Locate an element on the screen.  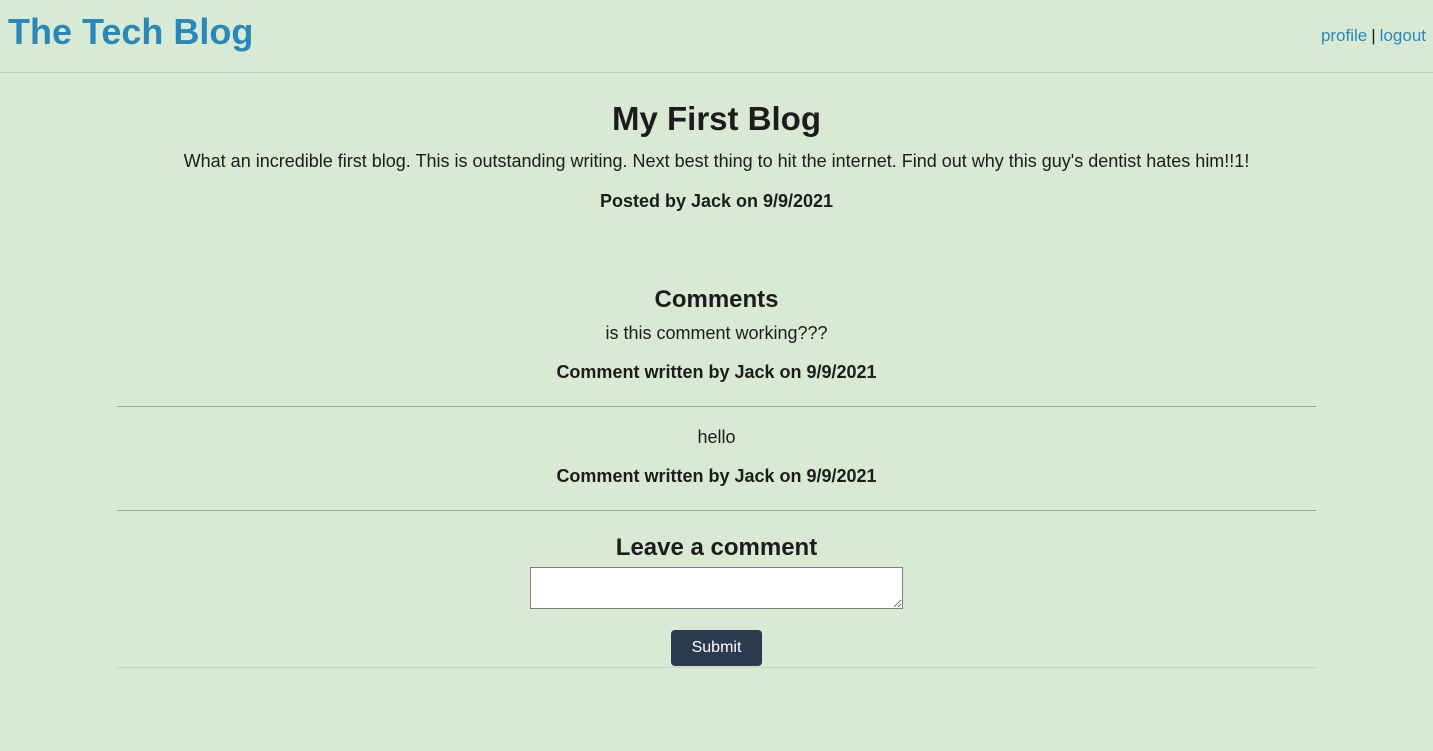
site-title-link: The Tech Blog is located at coordinates (130, 32).